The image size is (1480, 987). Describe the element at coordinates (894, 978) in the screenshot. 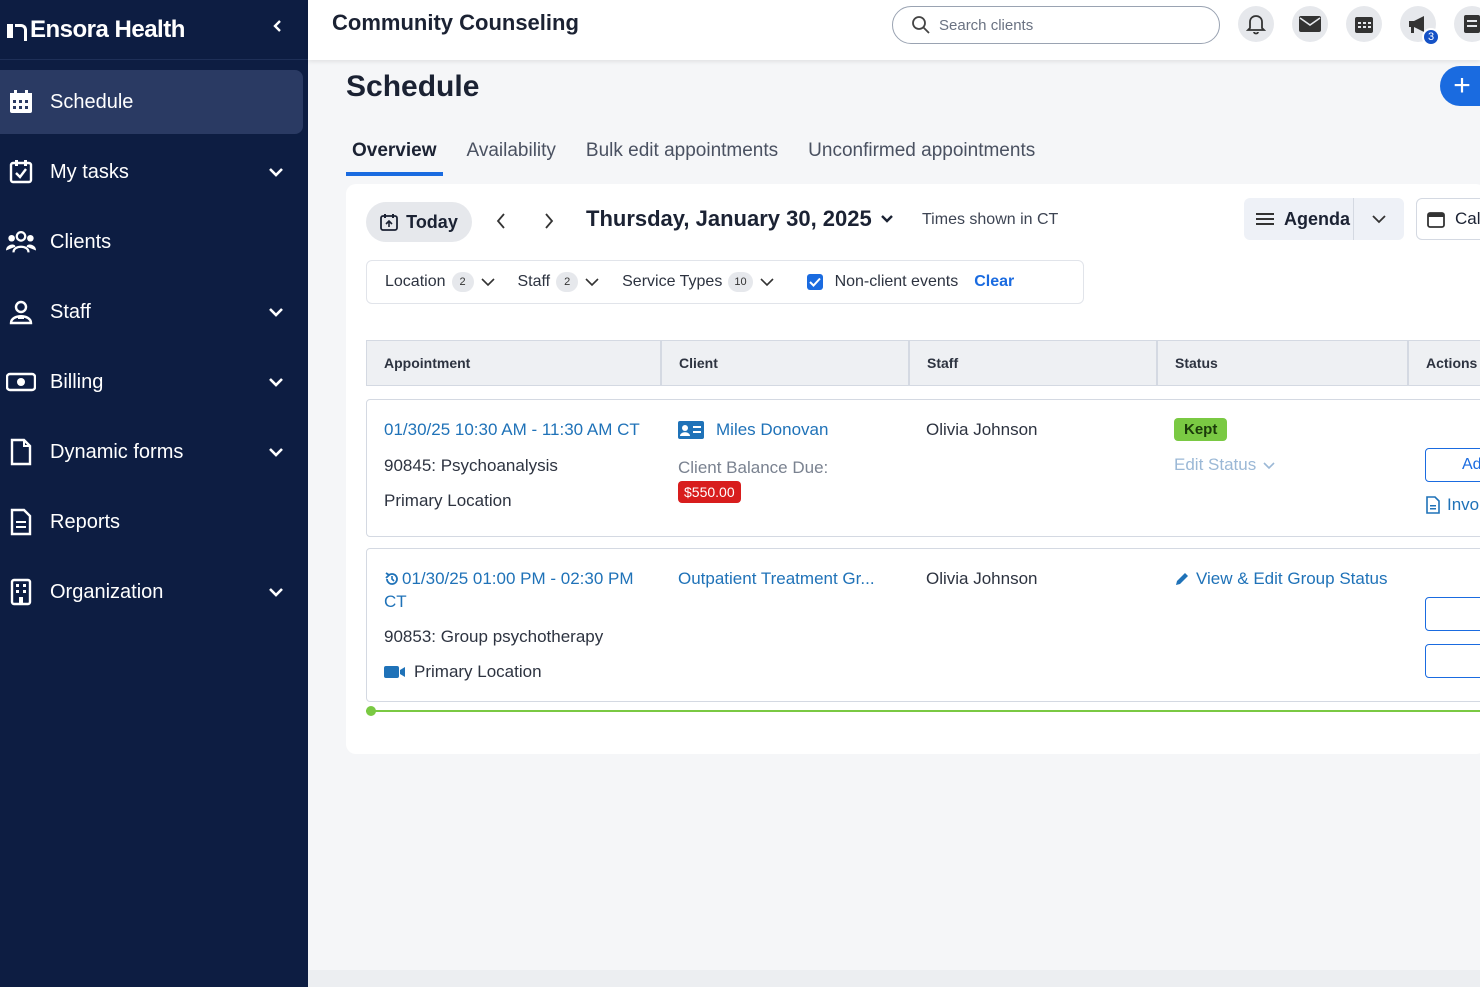

I see `bottom-bar` at that location.